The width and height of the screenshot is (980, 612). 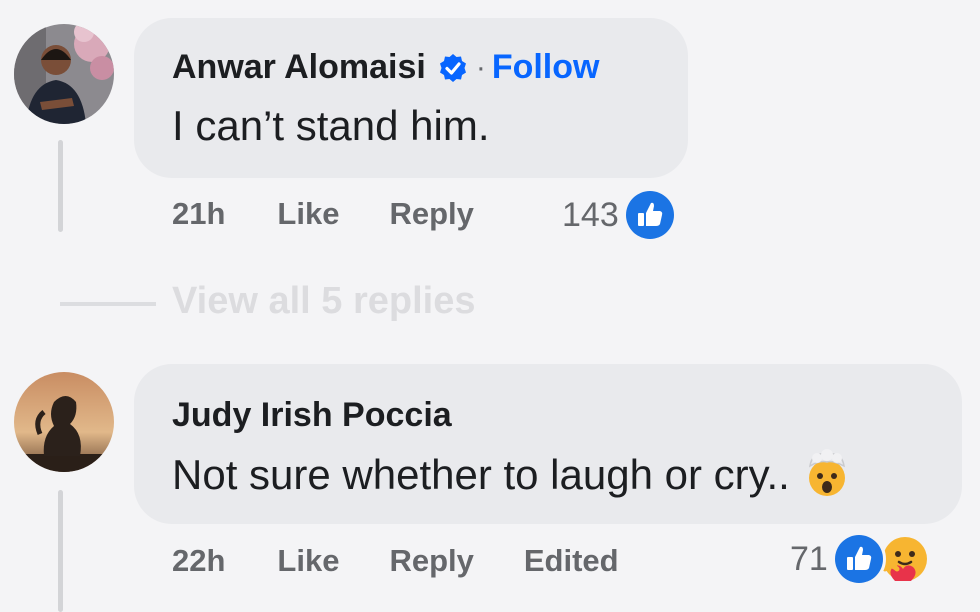 What do you see at coordinates (827, 478) in the screenshot?
I see `mind-blown-emoji` at bounding box center [827, 478].